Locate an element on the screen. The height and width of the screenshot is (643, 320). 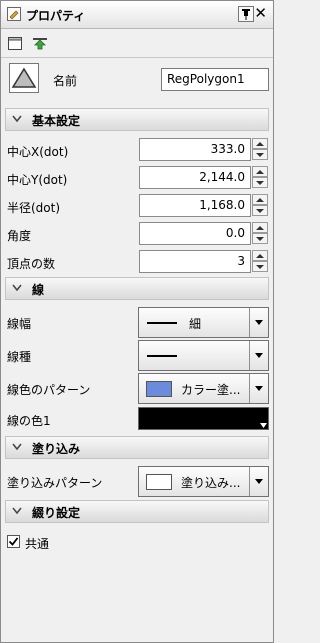
center-x-input: 333.0 is located at coordinates (195, 149).